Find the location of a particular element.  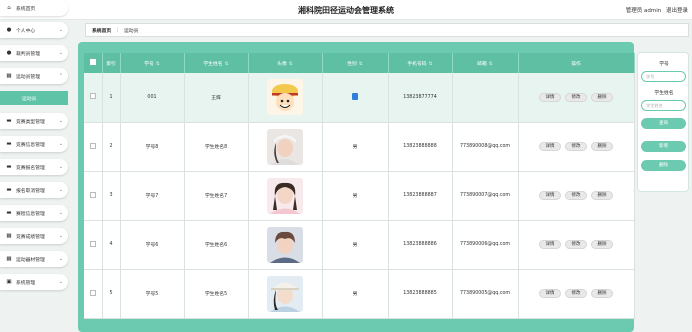

cell-email: 773890007@qq.com is located at coordinates (485, 196).